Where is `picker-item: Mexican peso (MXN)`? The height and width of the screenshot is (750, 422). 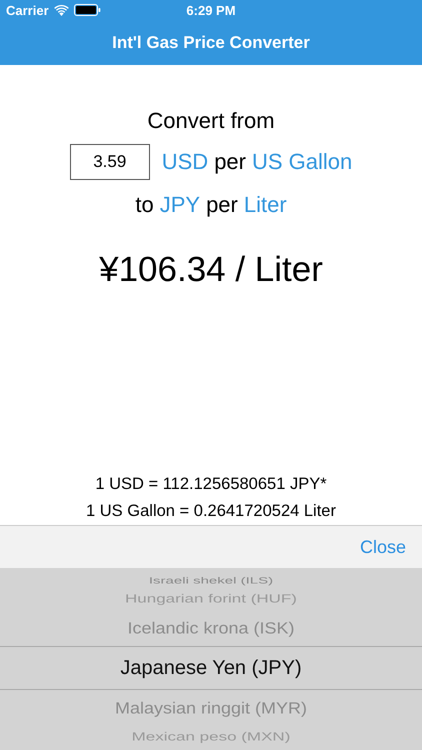
picker-item: Mexican peso (MXN) is located at coordinates (211, 737).